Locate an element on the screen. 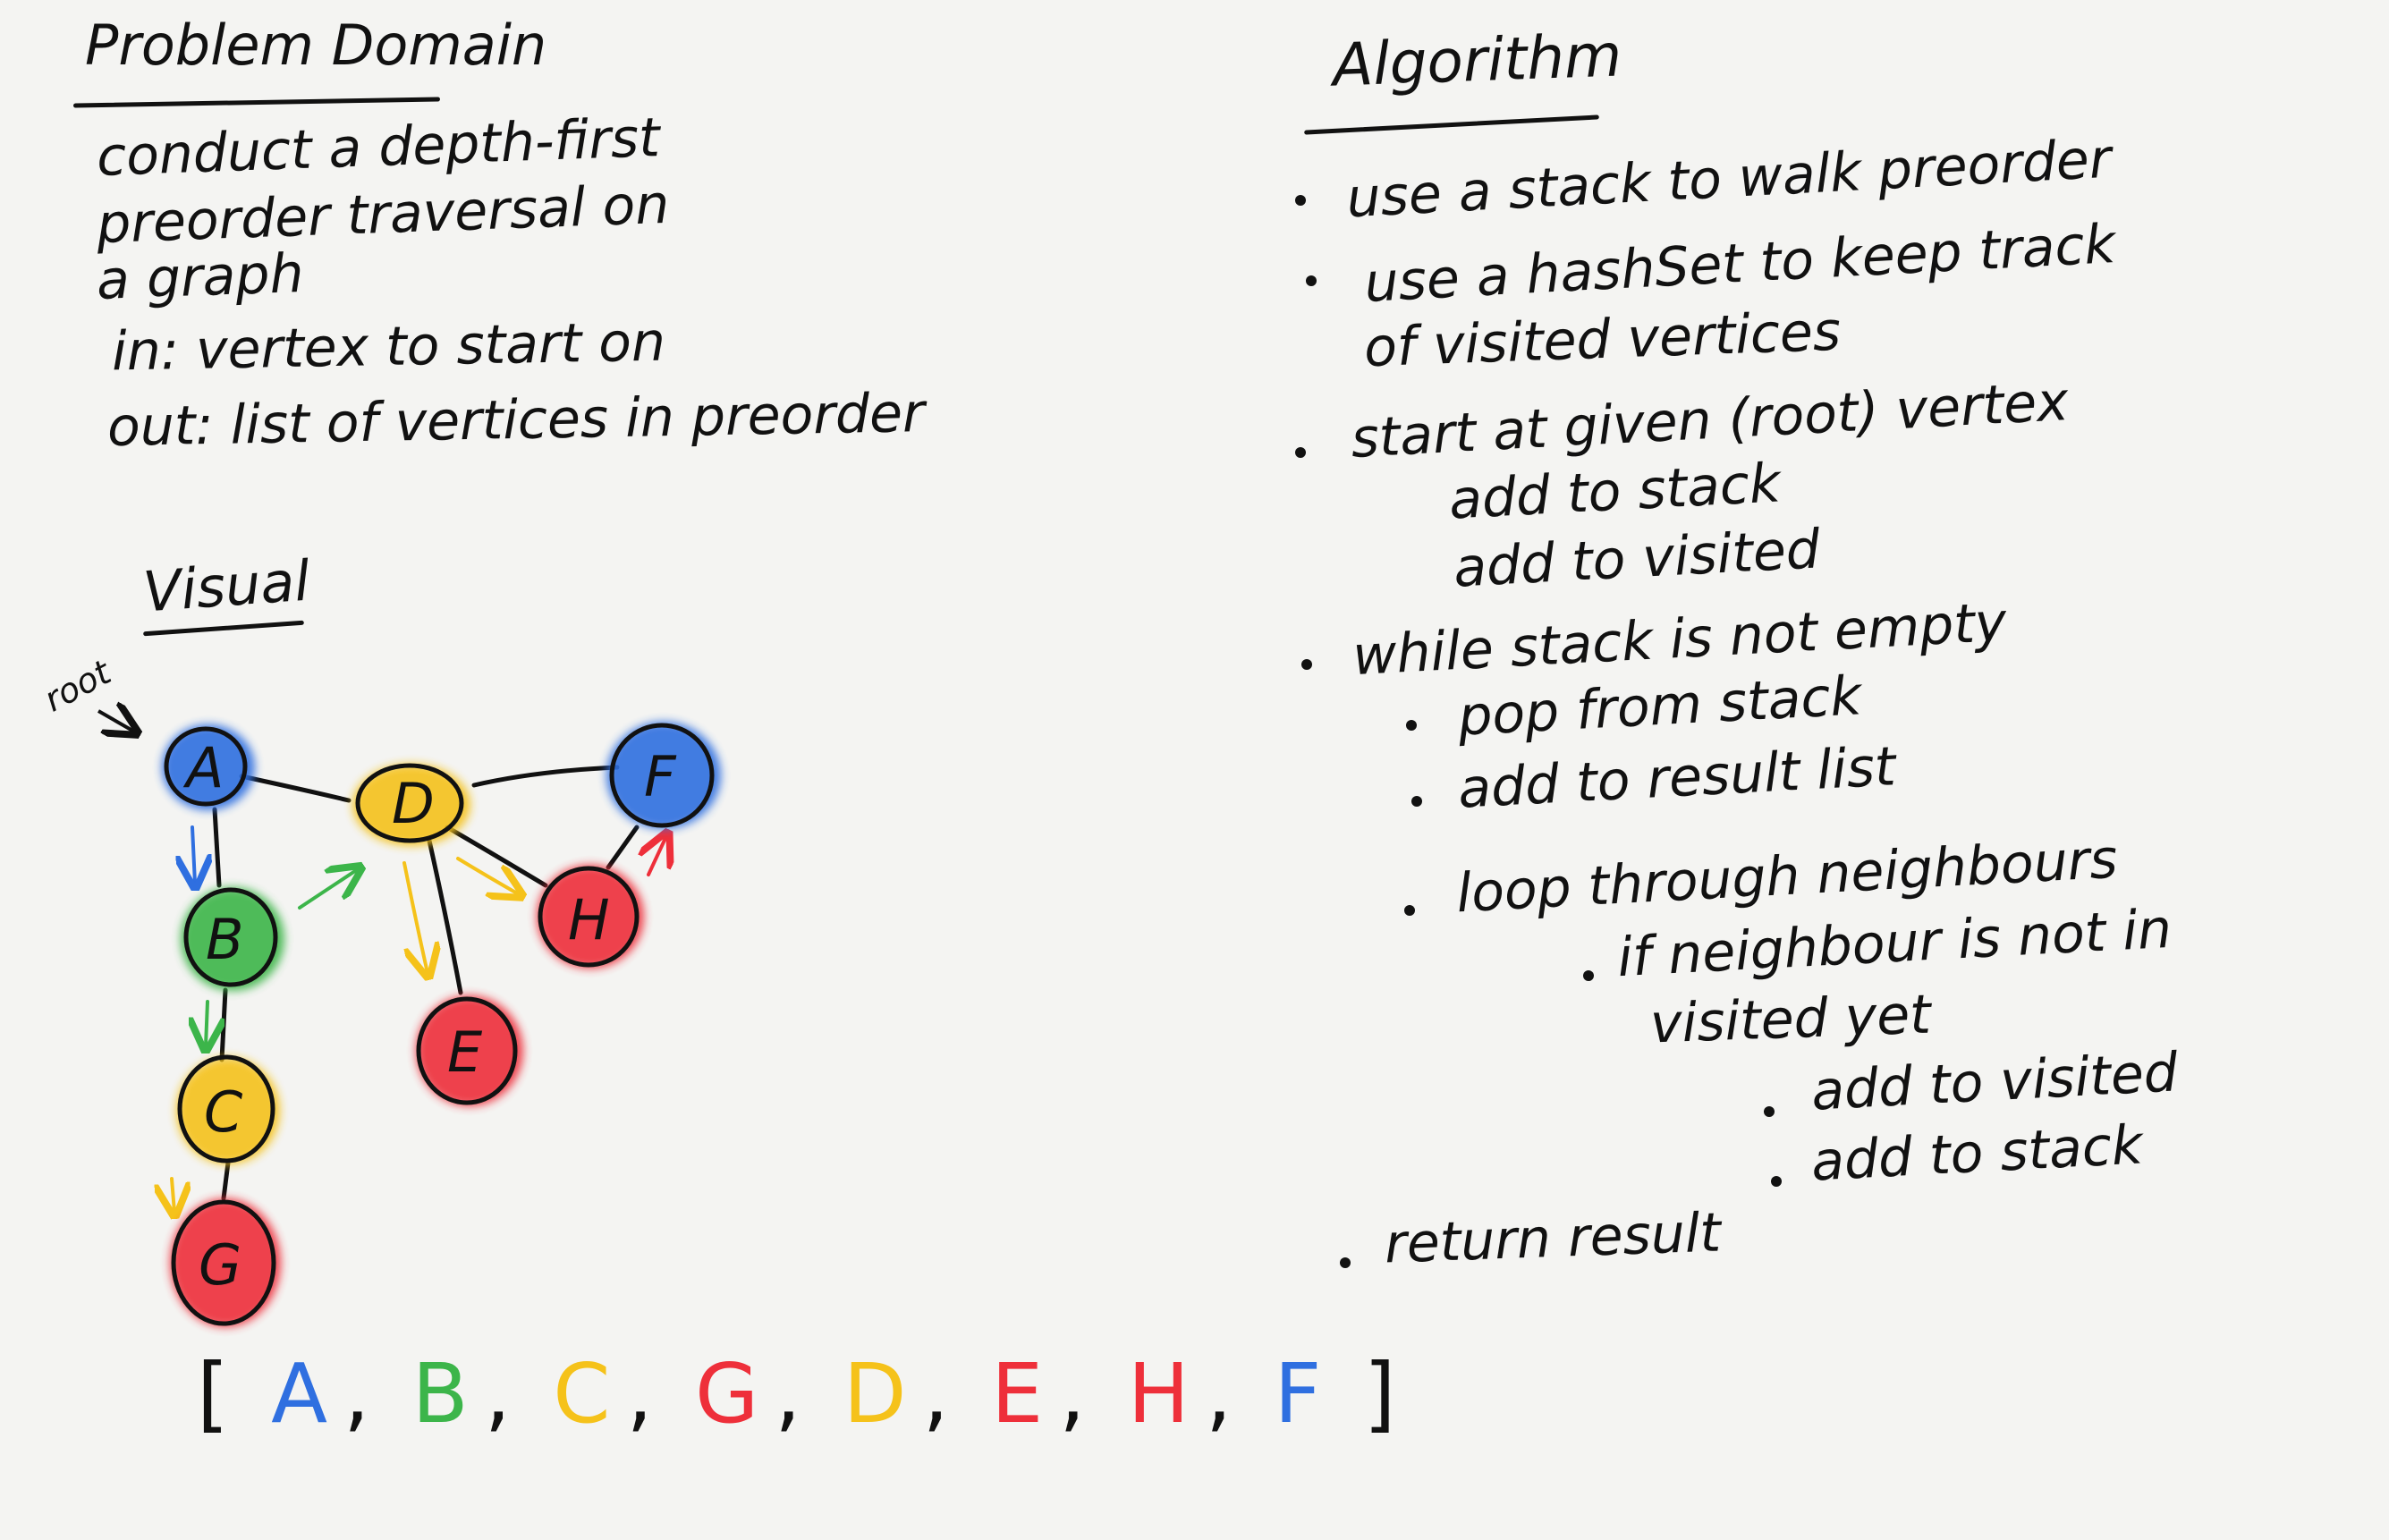 The width and height of the screenshot is (2389, 1540). result-item-f: F is located at coordinates (1298, 1394).